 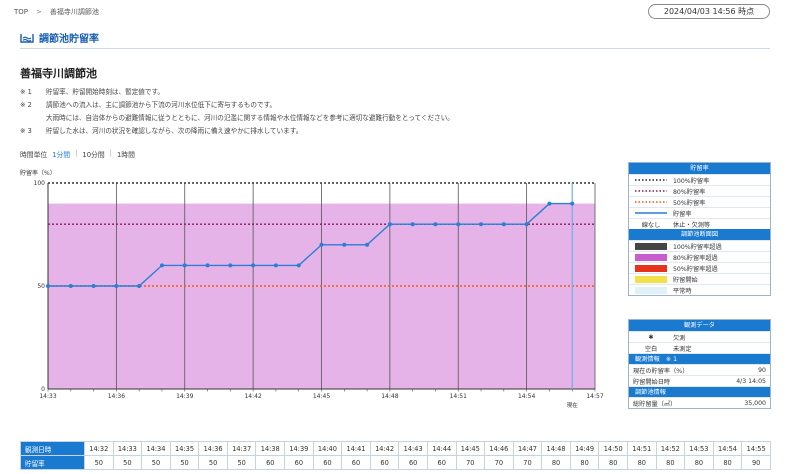 What do you see at coordinates (699, 369) in the screenshot?
I see `current-storage-rate: 現在の貯留率（%） 90` at bounding box center [699, 369].